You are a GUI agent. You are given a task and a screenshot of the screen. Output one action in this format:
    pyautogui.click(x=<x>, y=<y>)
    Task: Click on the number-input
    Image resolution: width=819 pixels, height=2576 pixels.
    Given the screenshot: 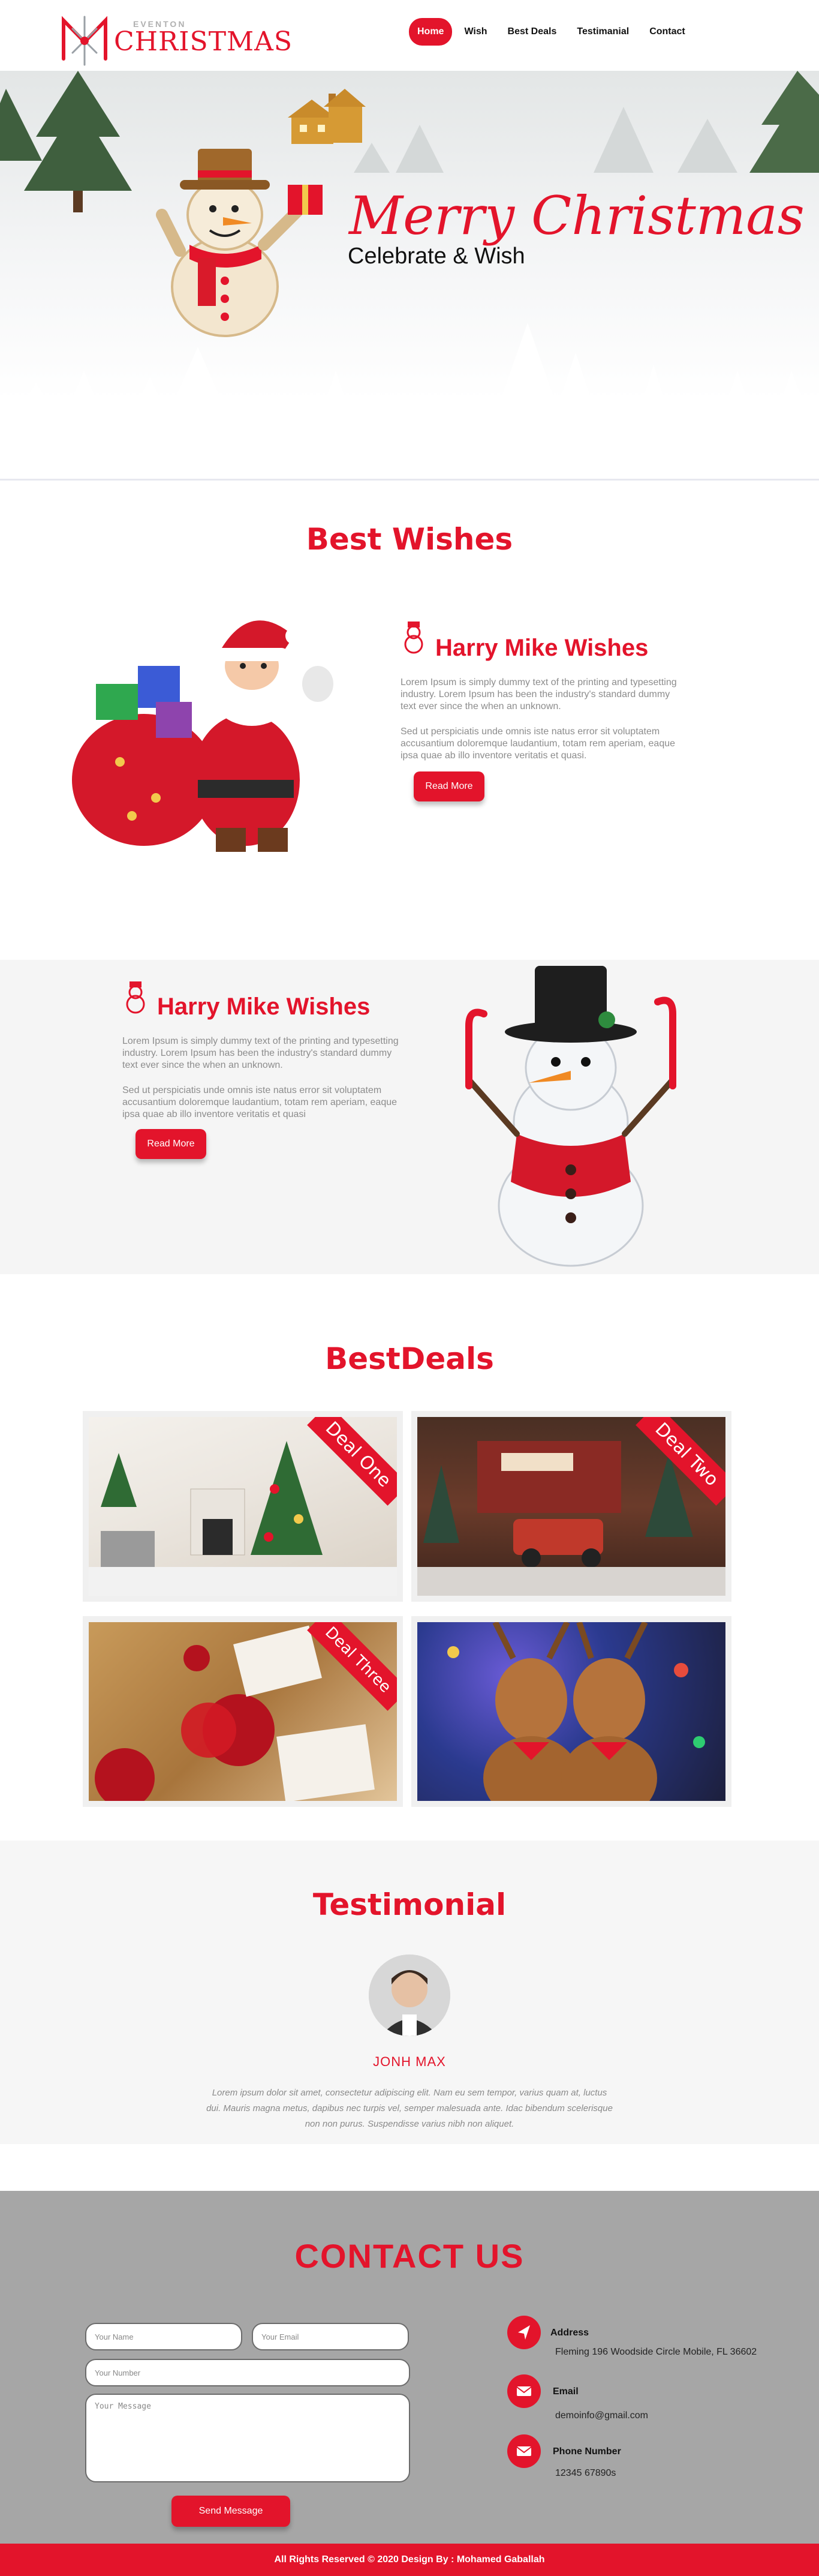 What is the action you would take?
    pyautogui.click(x=248, y=2372)
    